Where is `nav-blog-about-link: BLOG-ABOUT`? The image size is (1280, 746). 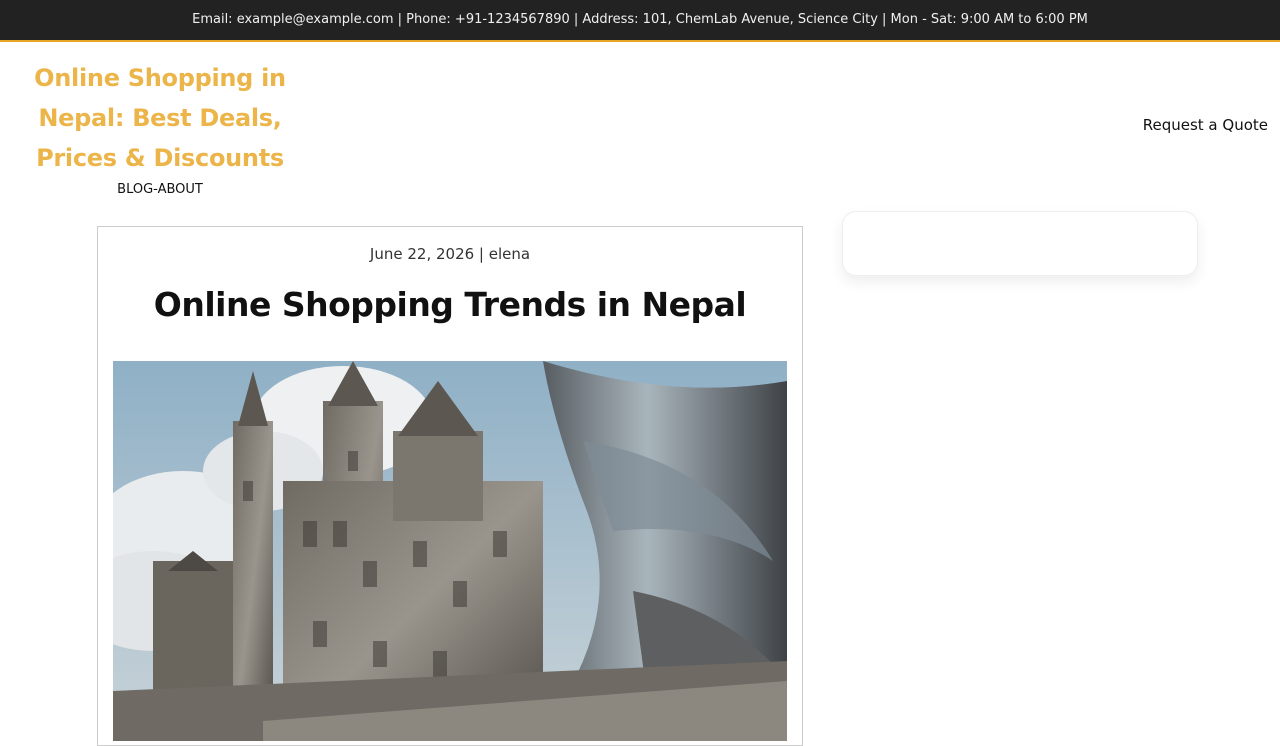 nav-blog-about-link: BLOG-ABOUT is located at coordinates (160, 189).